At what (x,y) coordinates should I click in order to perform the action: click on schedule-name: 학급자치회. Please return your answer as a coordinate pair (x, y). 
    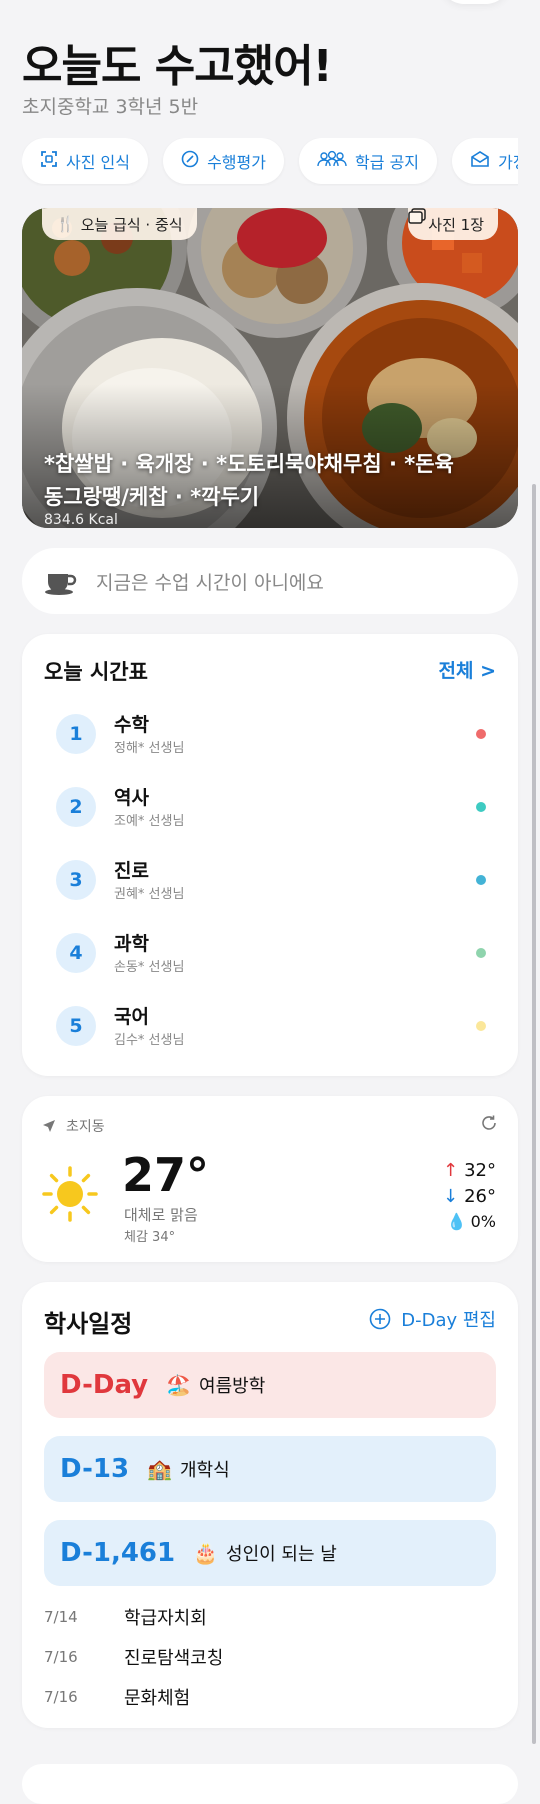
    Looking at the image, I should click on (165, 1618).